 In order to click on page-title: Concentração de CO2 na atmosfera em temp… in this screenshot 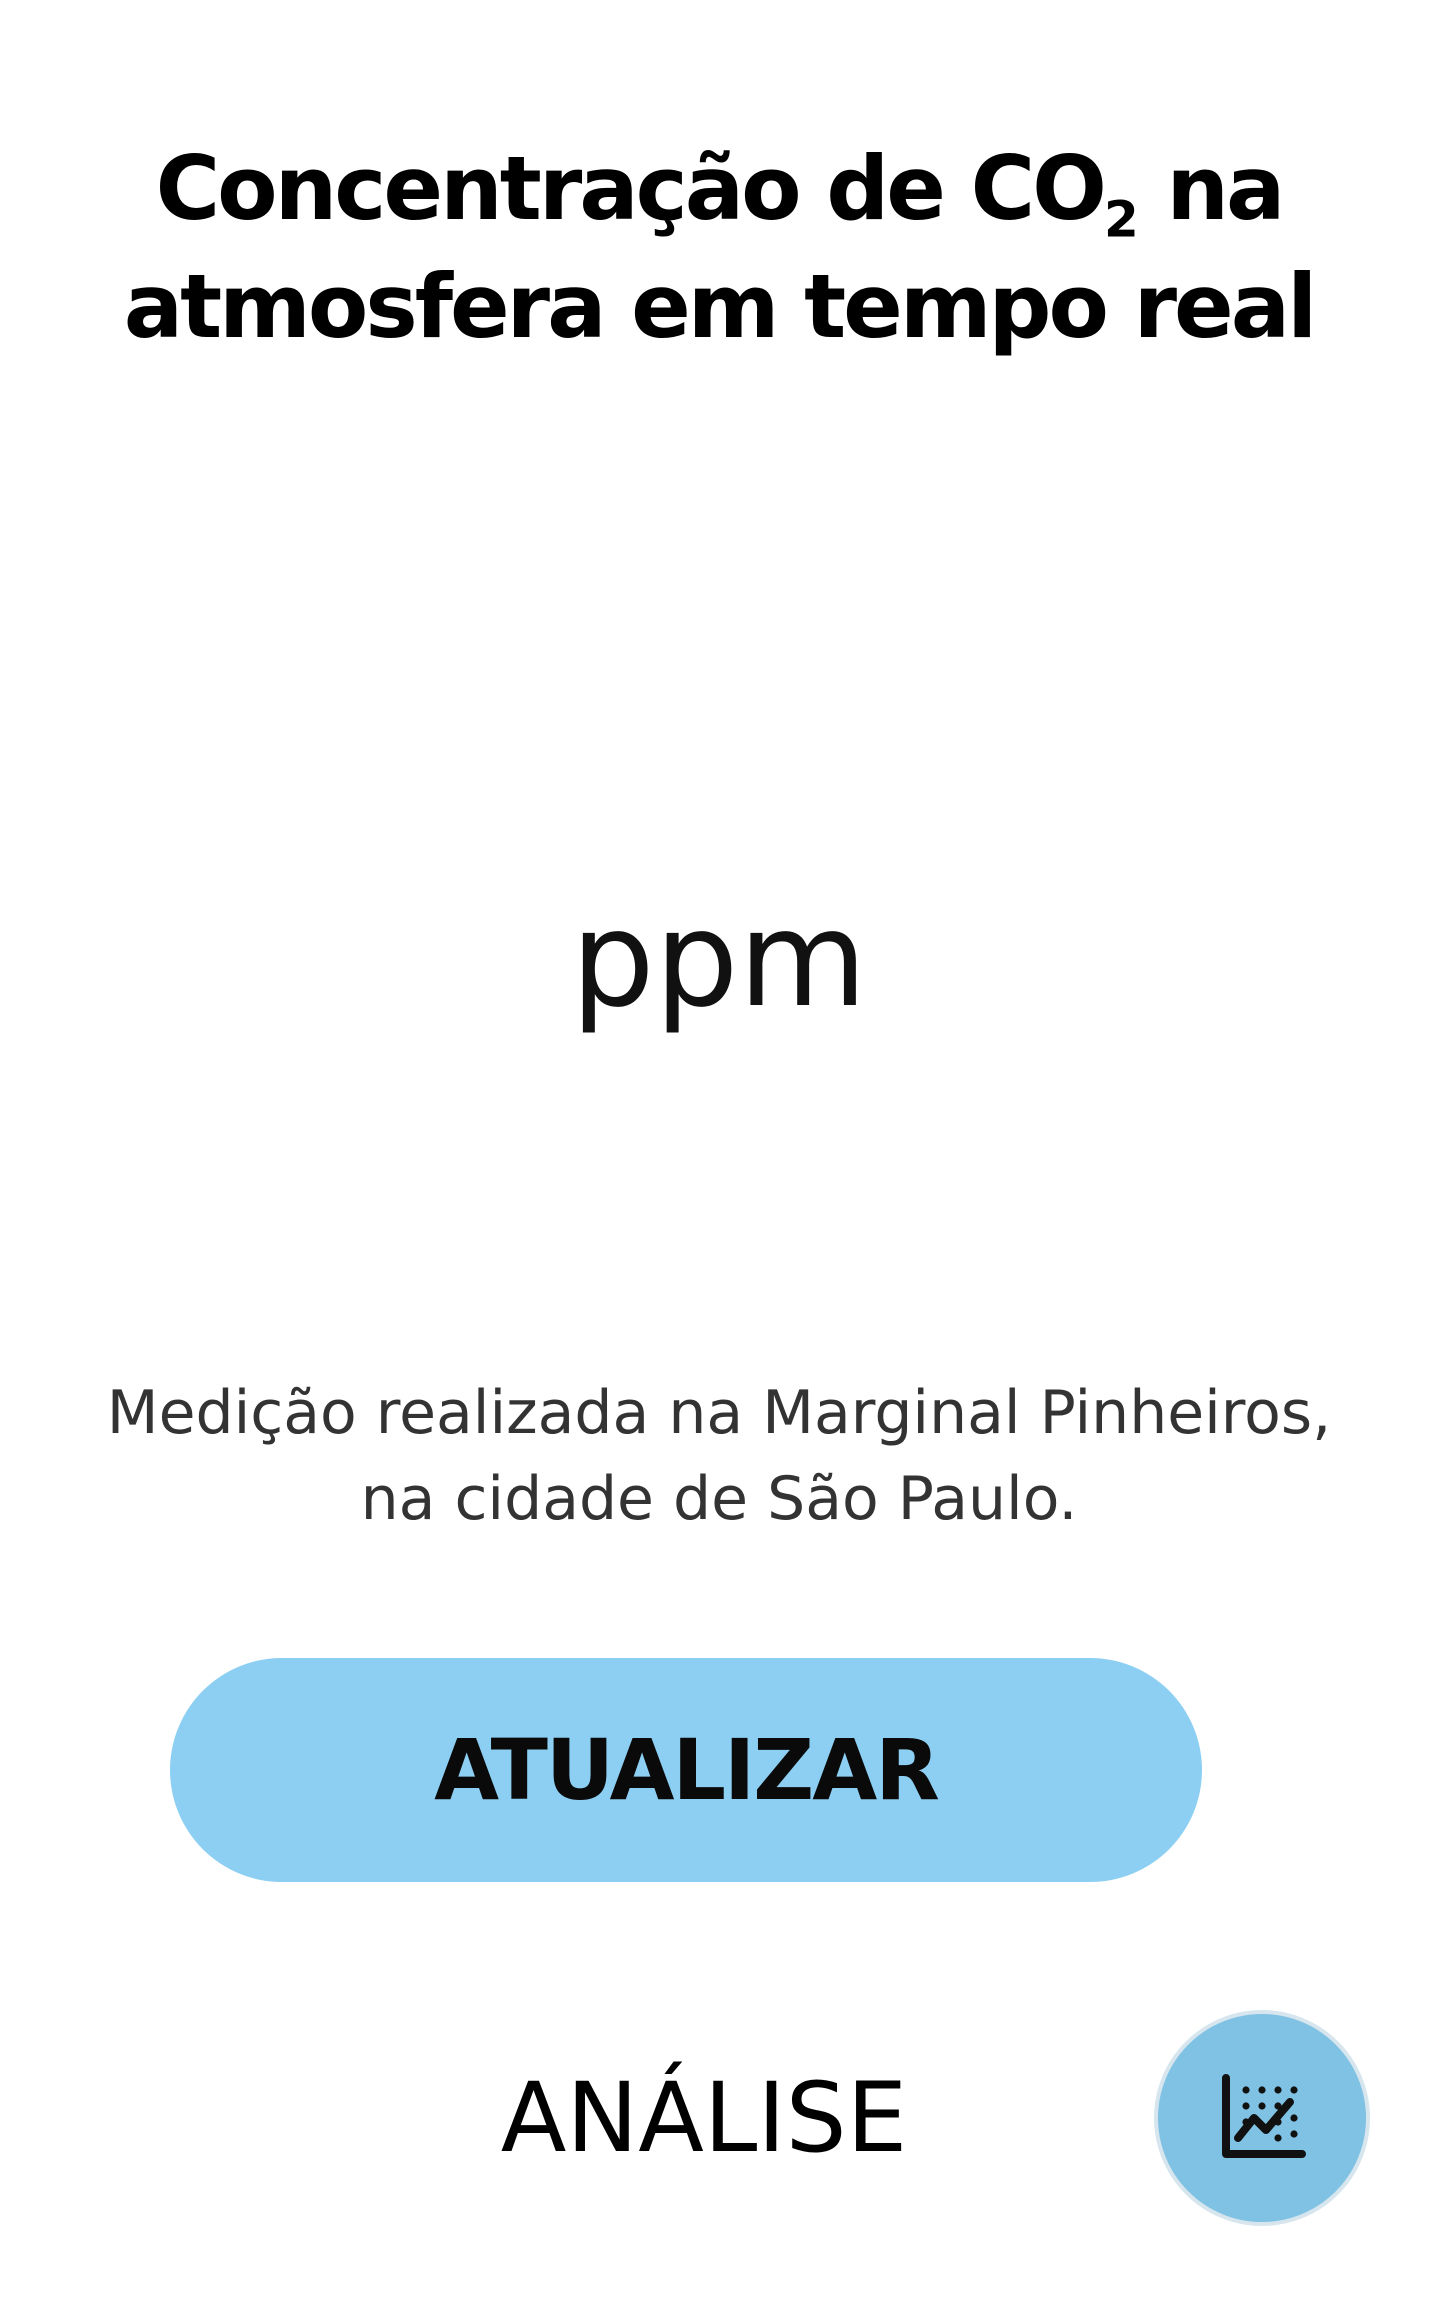, I will do `click(719, 248)`.